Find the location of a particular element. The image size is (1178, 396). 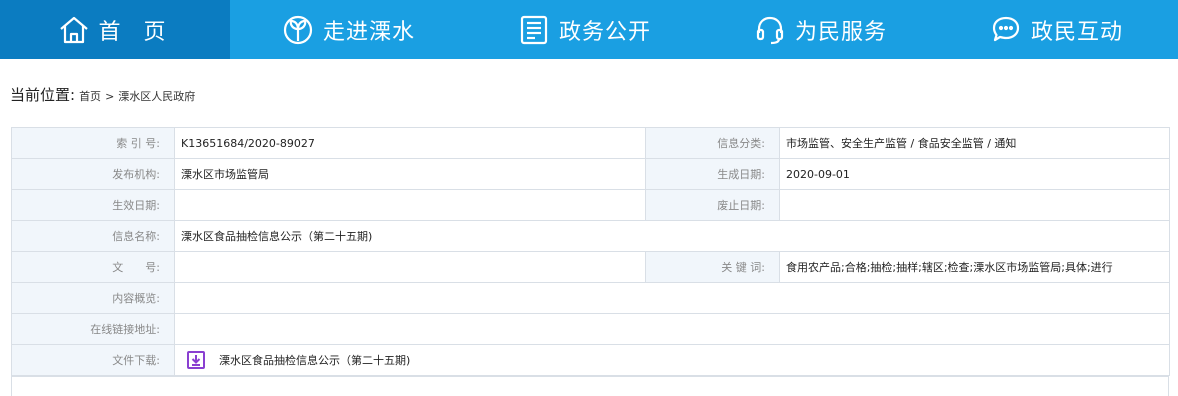

breadcrumb: 当前位置: 首页 > 溧水区人民政府 is located at coordinates (102, 94).